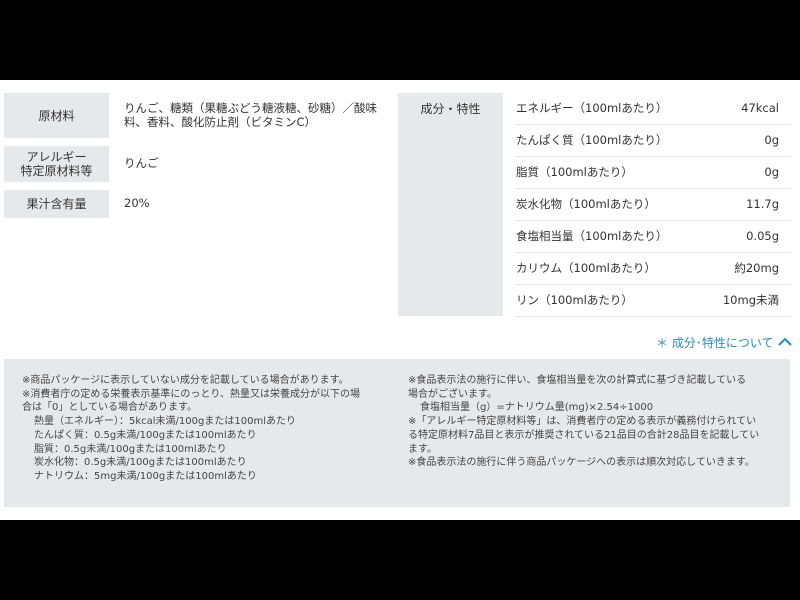  What do you see at coordinates (714, 342) in the screenshot?
I see `nutrition-info-toggle-label: ＊ 成分･特性について` at bounding box center [714, 342].